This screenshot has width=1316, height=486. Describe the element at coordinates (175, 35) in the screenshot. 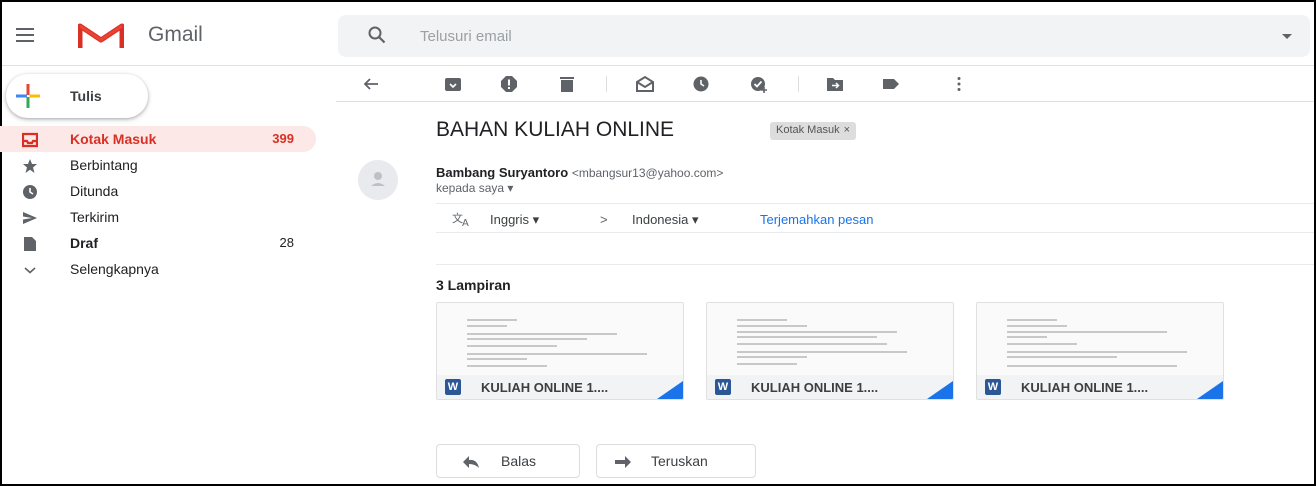

I see `app-brand: Gmail` at that location.